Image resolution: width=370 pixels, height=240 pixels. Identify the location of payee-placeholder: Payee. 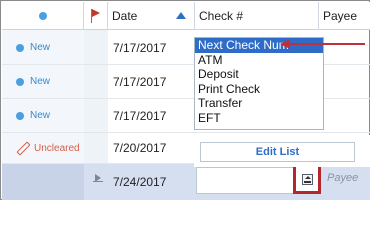
(343, 178).